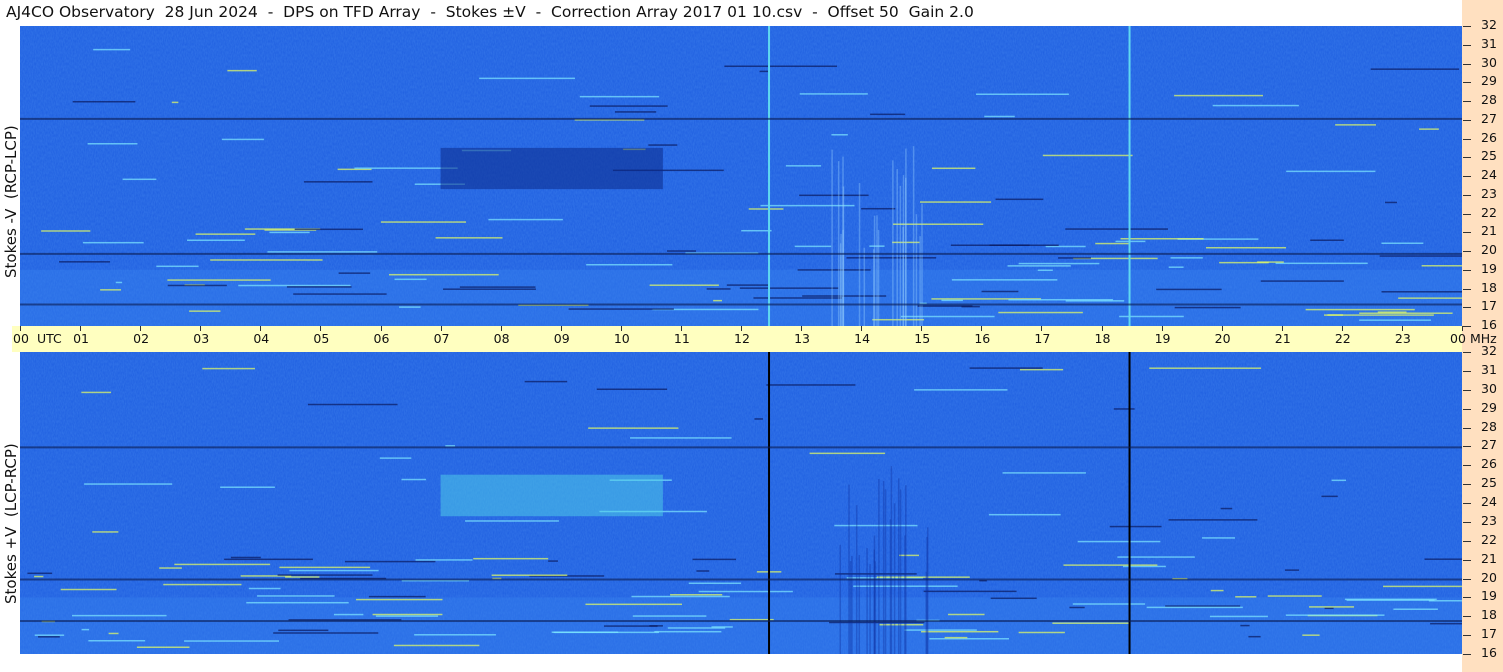 Image resolution: width=1503 pixels, height=672 pixels. I want to click on frequency-tick-label: 21, so click(1489, 558).